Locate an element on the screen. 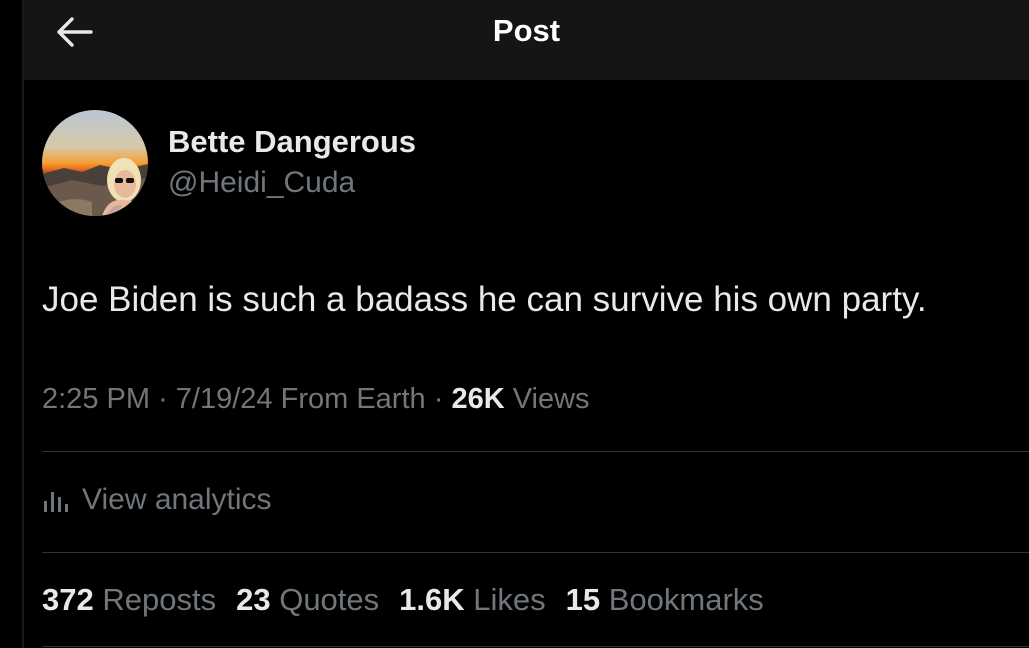 Image resolution: width=1029 pixels, height=648 pixels. bookmarks-label: Bookmarks is located at coordinates (686, 599).